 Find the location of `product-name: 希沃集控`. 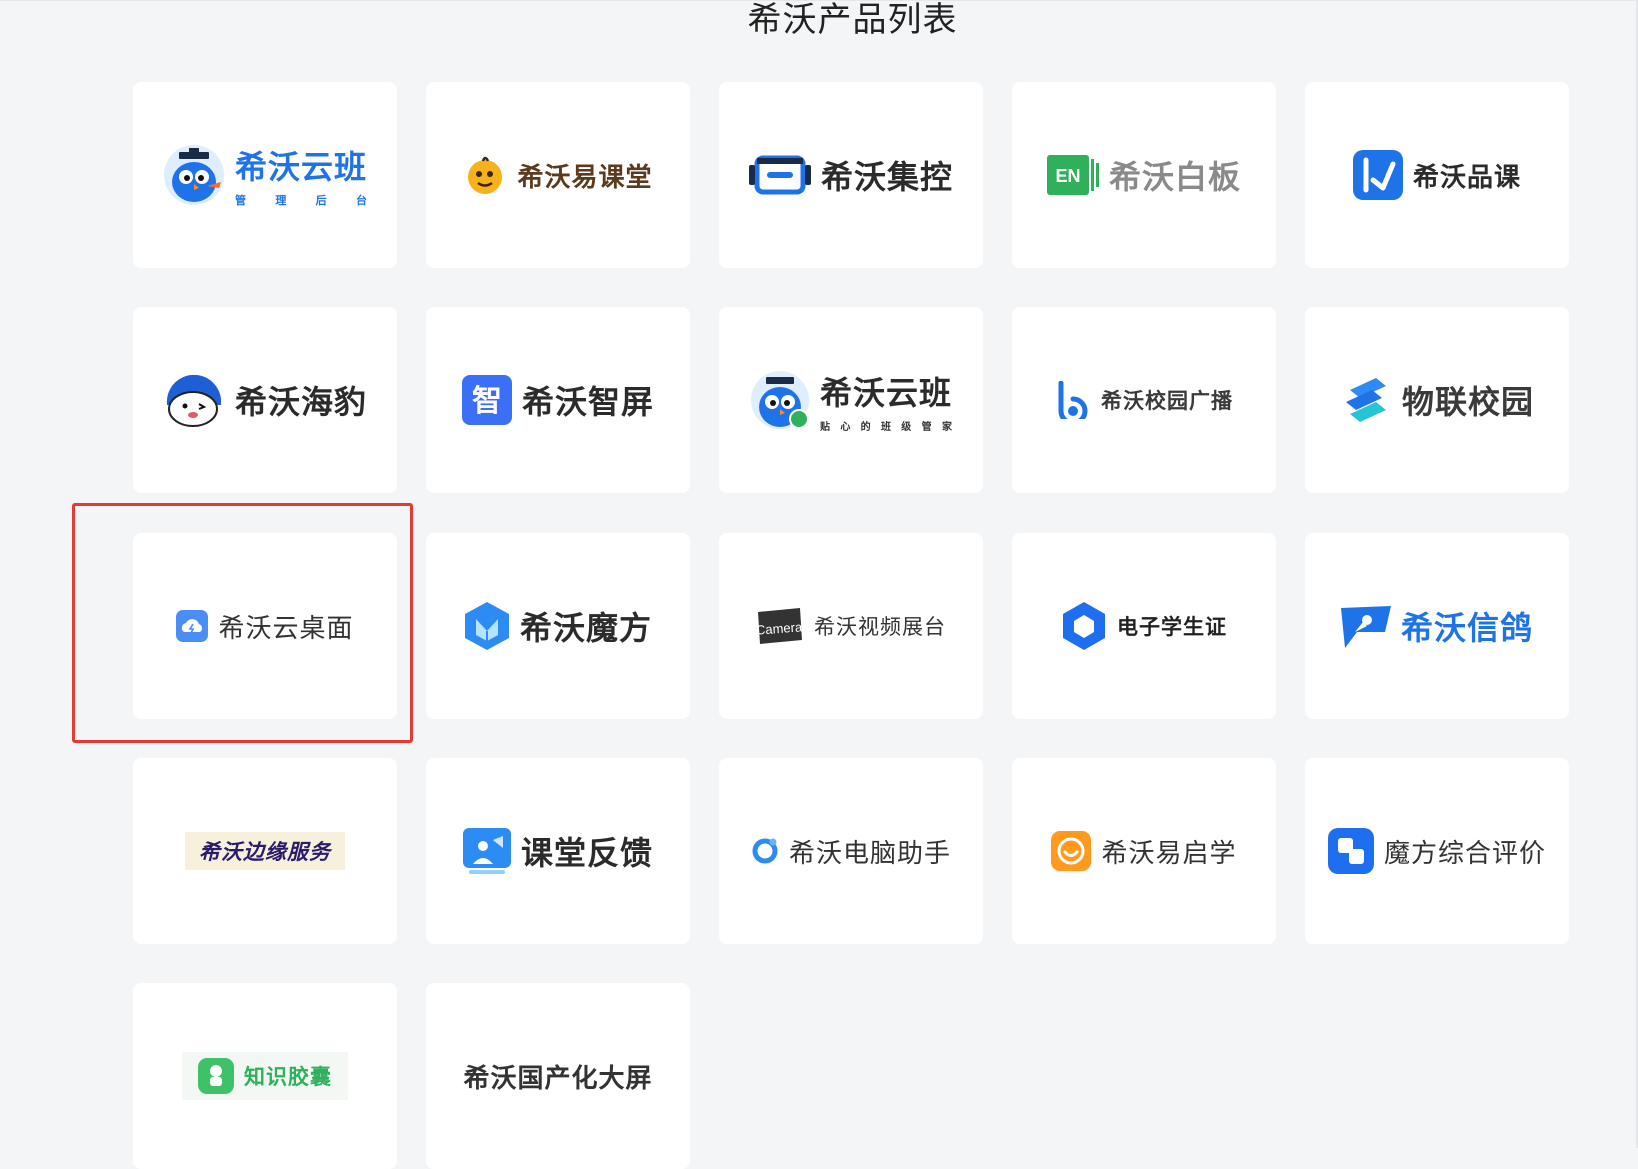

product-name: 希沃集控 is located at coordinates (886, 177).